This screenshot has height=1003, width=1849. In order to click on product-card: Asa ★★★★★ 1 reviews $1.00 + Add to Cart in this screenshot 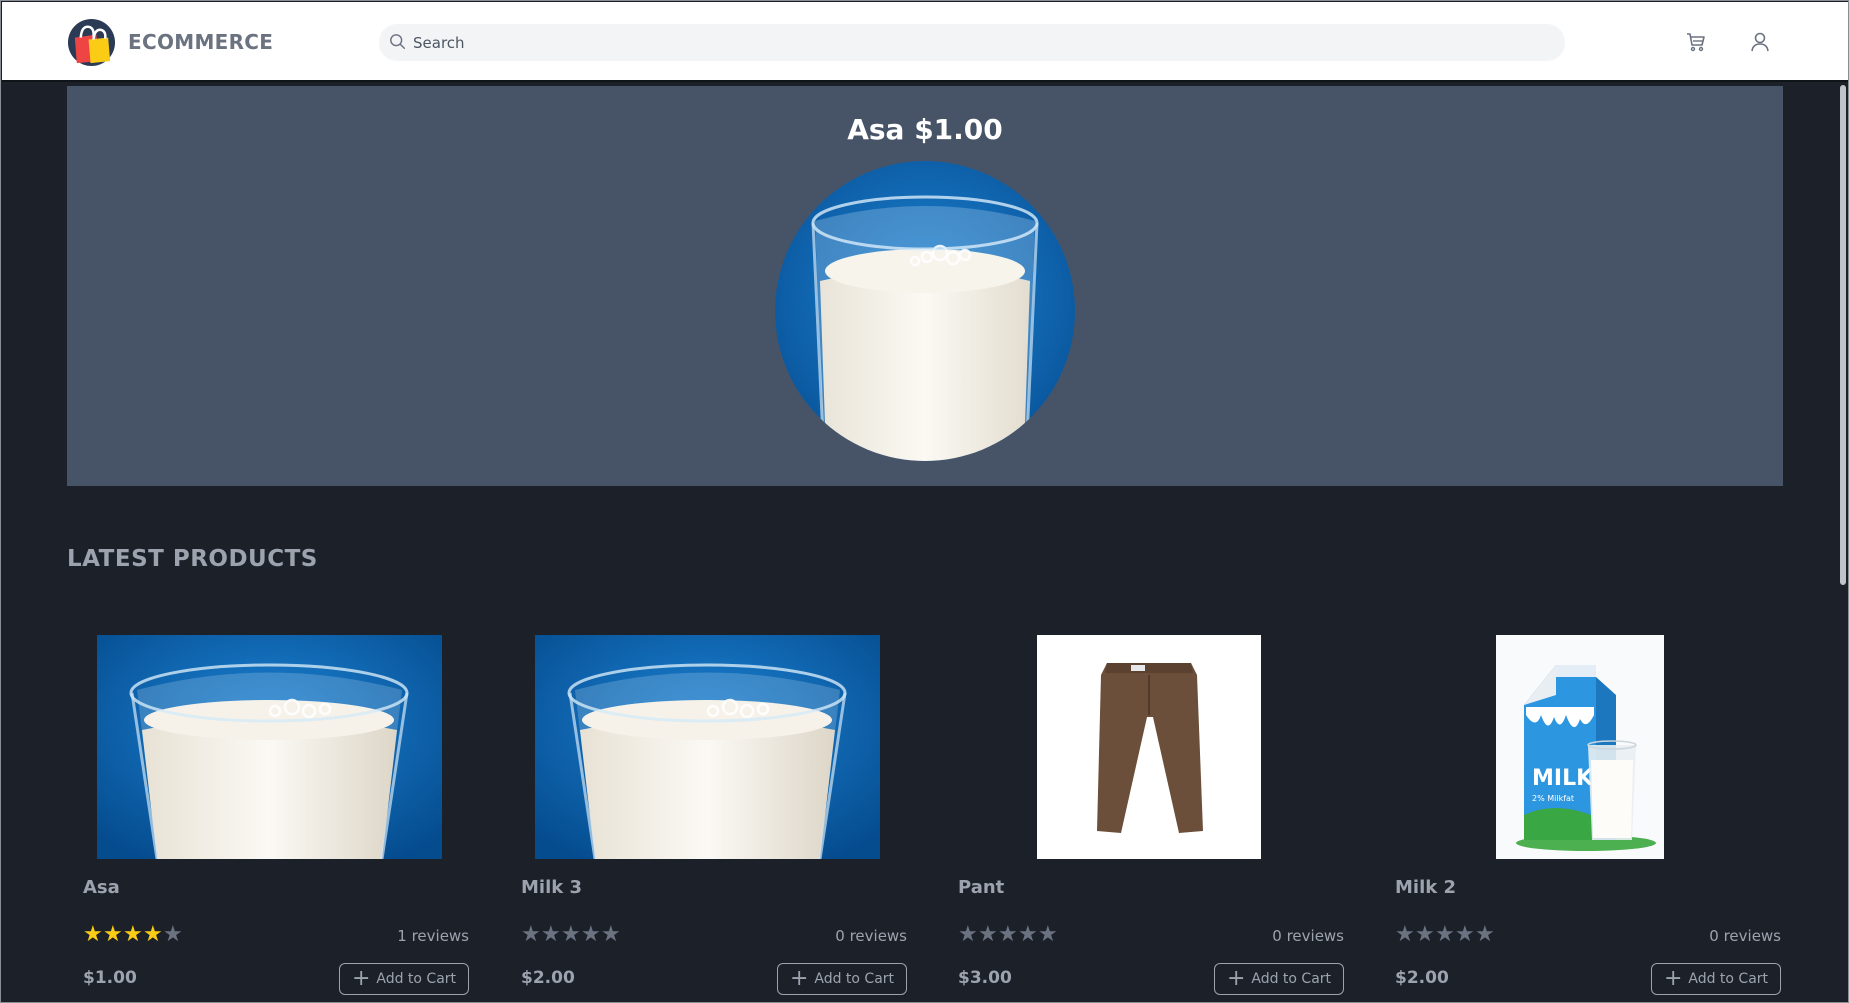, I will do `click(272, 816)`.